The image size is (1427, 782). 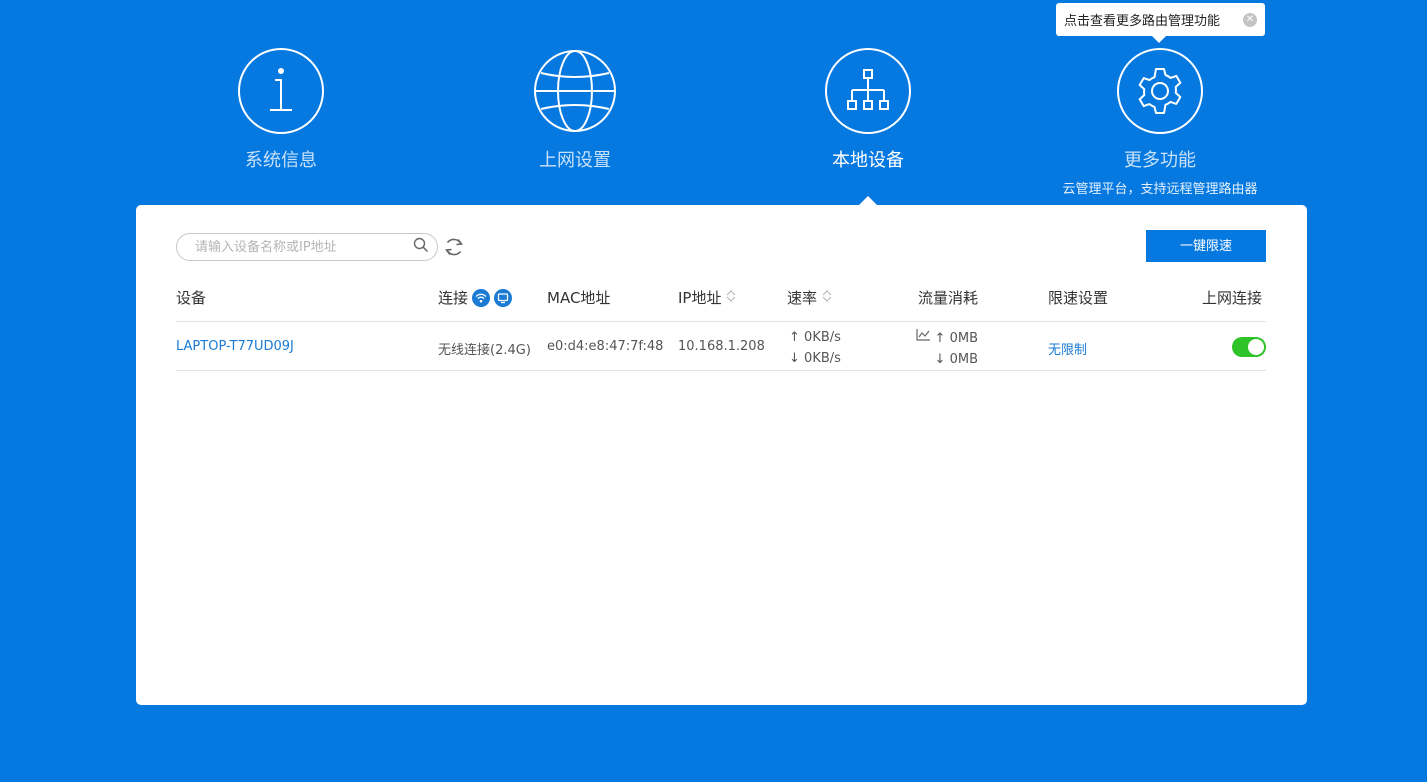 I want to click on tooltip-text: 点击查看更多路由管理功能, so click(x=1142, y=21).